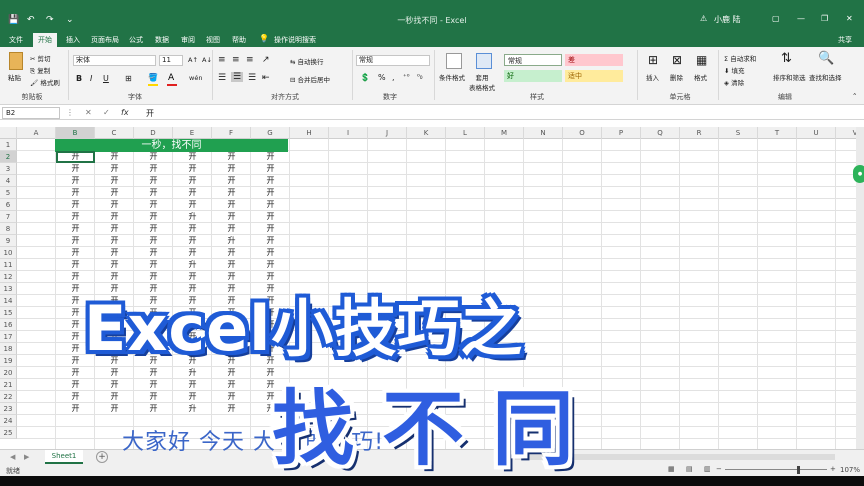  Describe the element at coordinates (8, 277) in the screenshot. I see `row-header: 12` at that location.